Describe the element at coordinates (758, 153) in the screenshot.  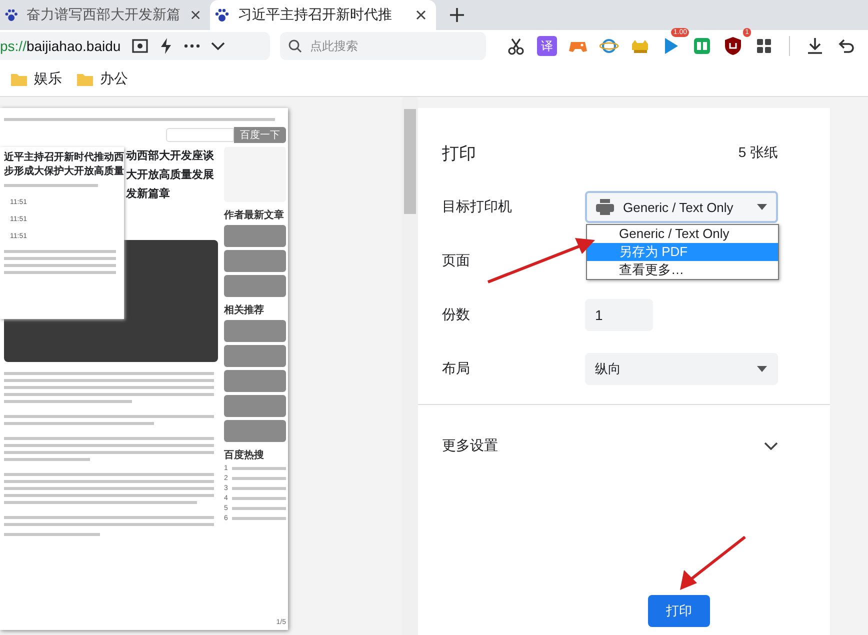
I see `sheet-count: 5 张纸` at that location.